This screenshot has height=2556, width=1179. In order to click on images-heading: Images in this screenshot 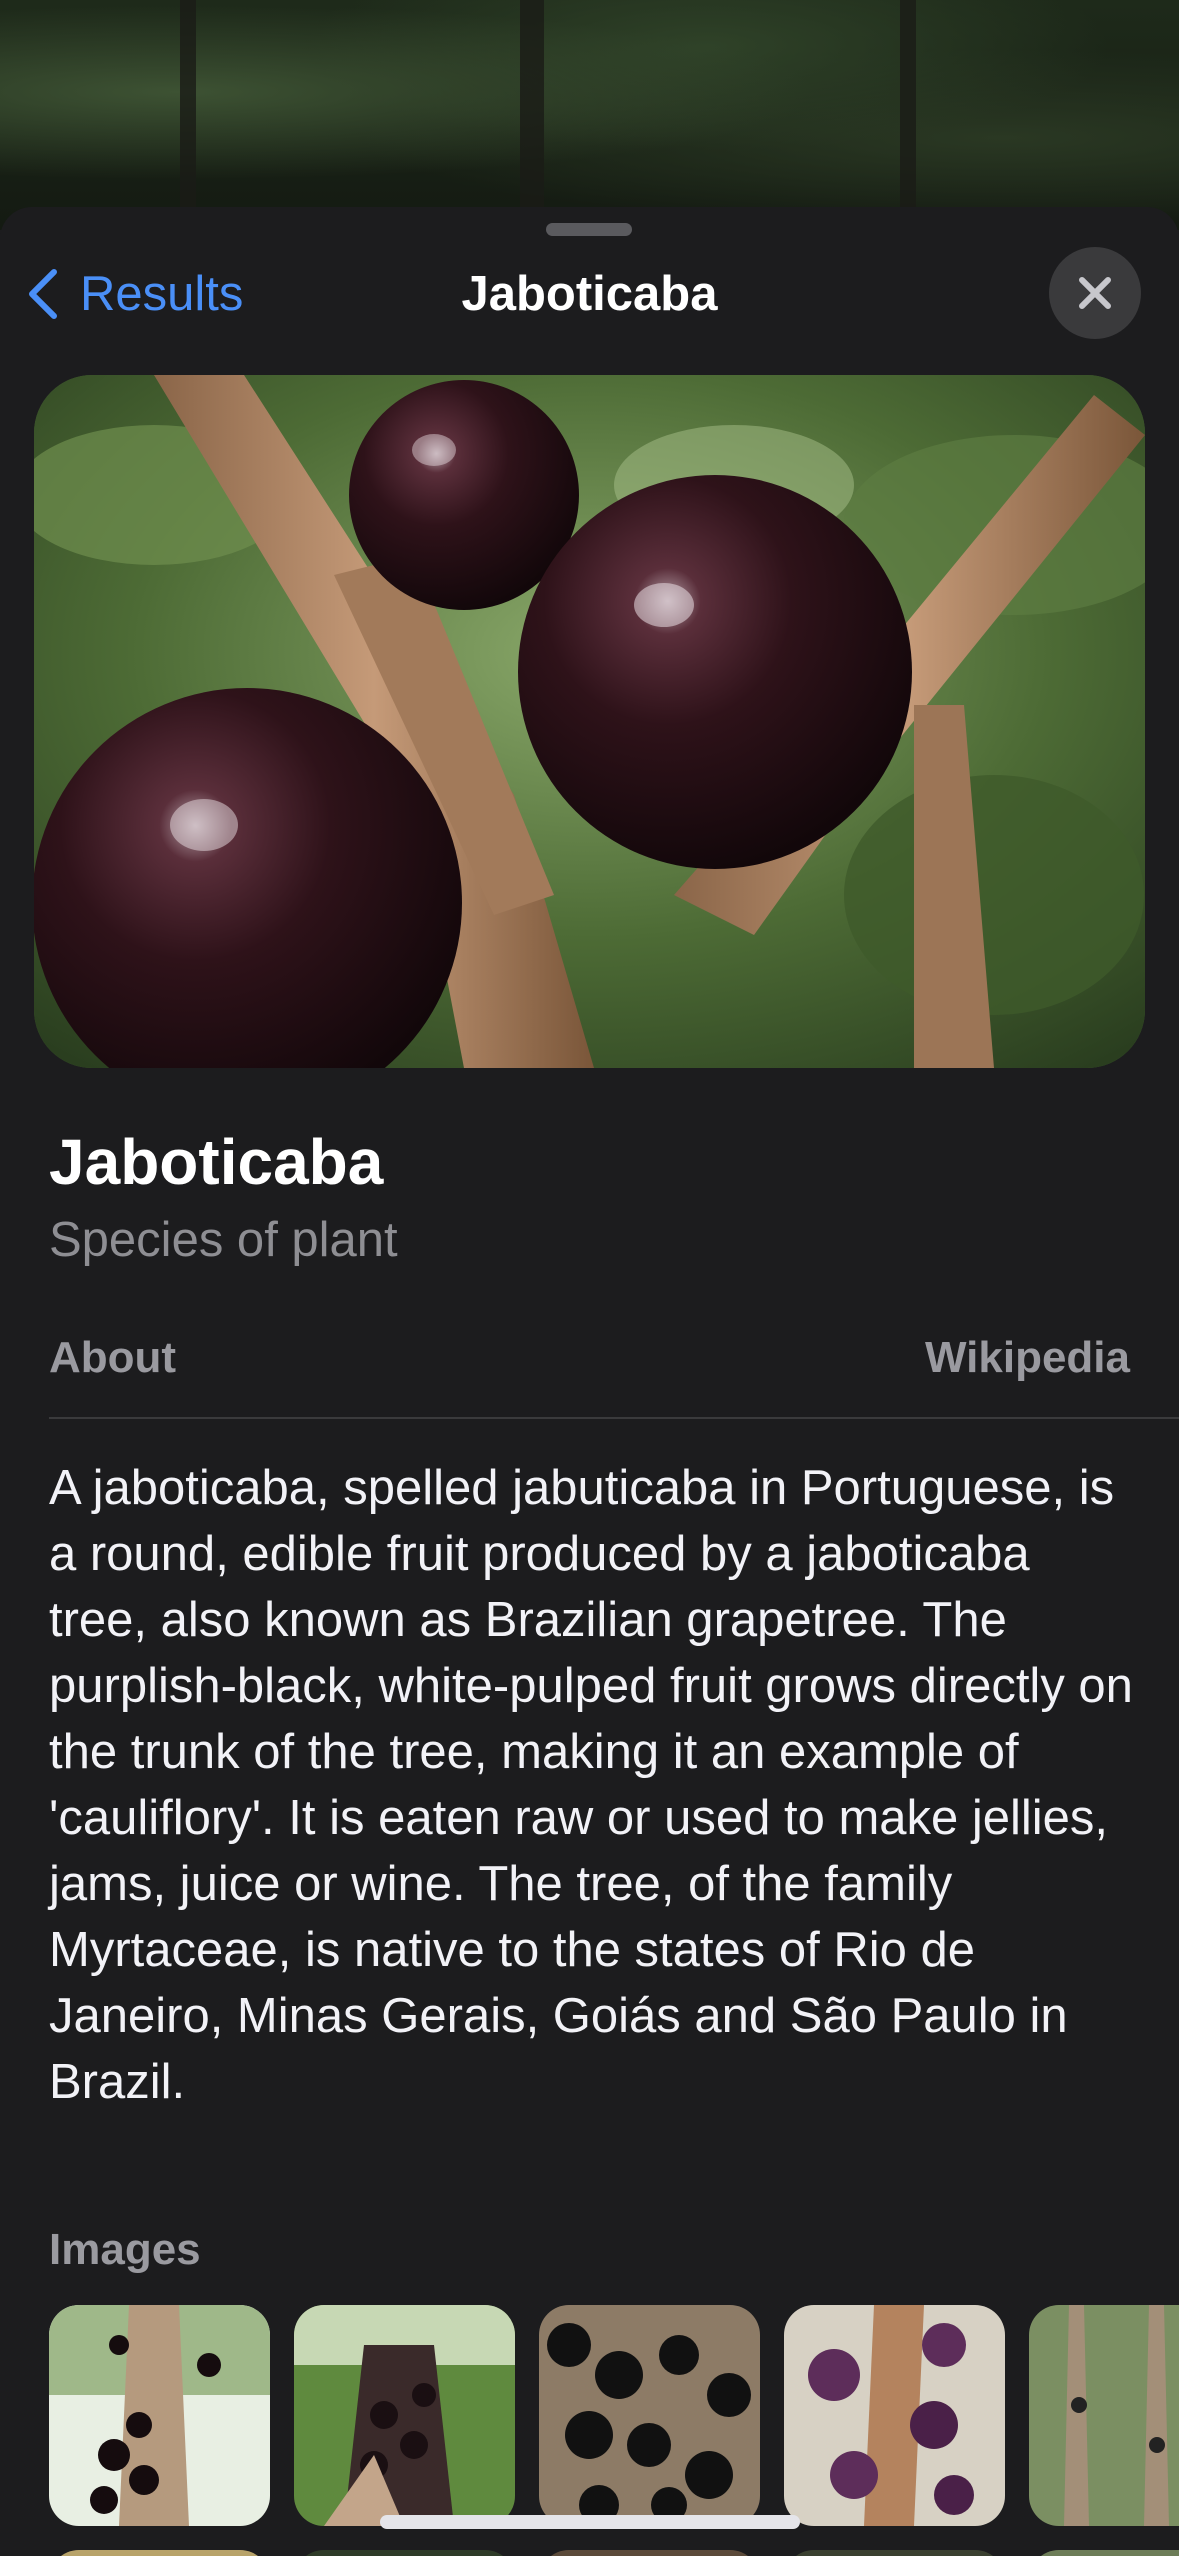, I will do `click(125, 2249)`.